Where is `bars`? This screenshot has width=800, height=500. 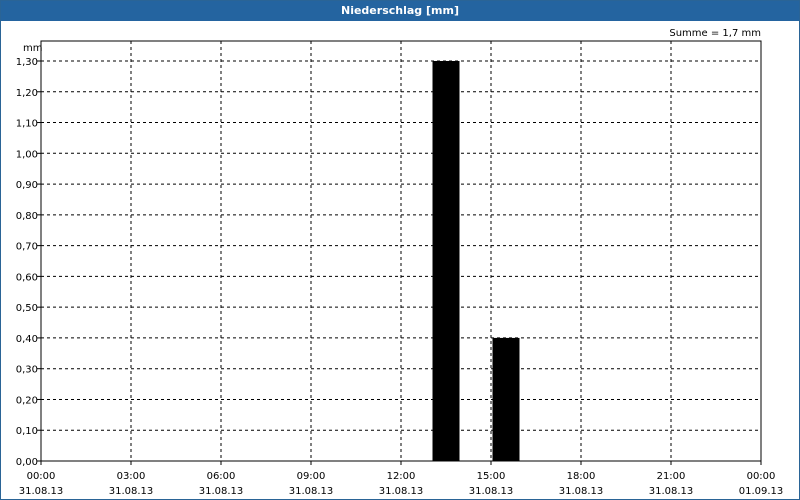 bars is located at coordinates (476, 261).